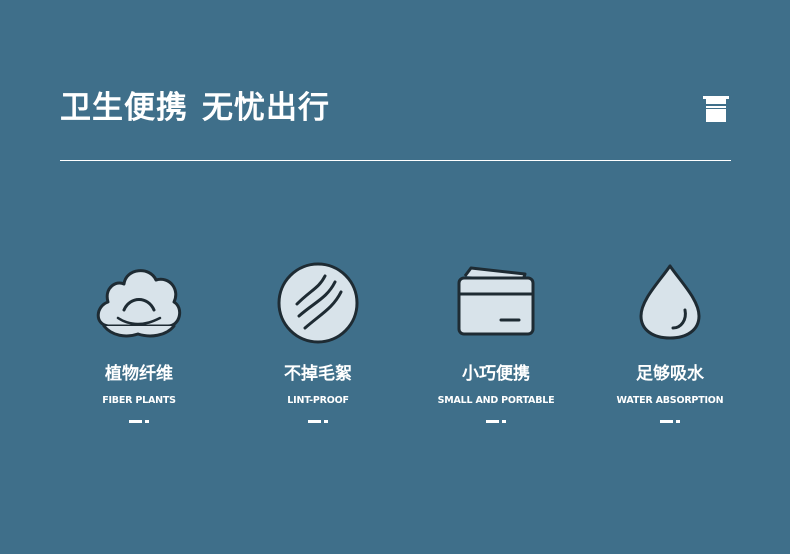  Describe the element at coordinates (139, 303) in the screenshot. I see `cotton-icon` at that location.